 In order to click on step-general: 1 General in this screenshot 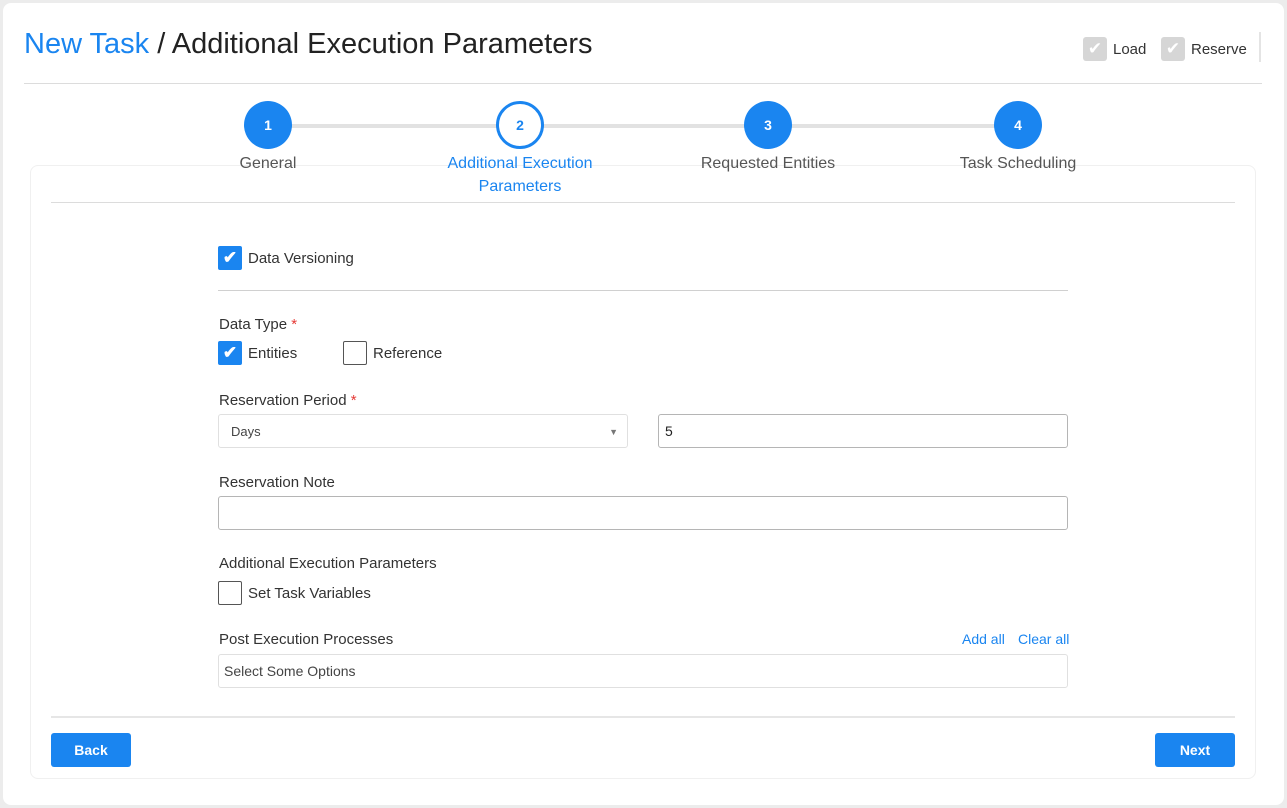, I will do `click(268, 138)`.